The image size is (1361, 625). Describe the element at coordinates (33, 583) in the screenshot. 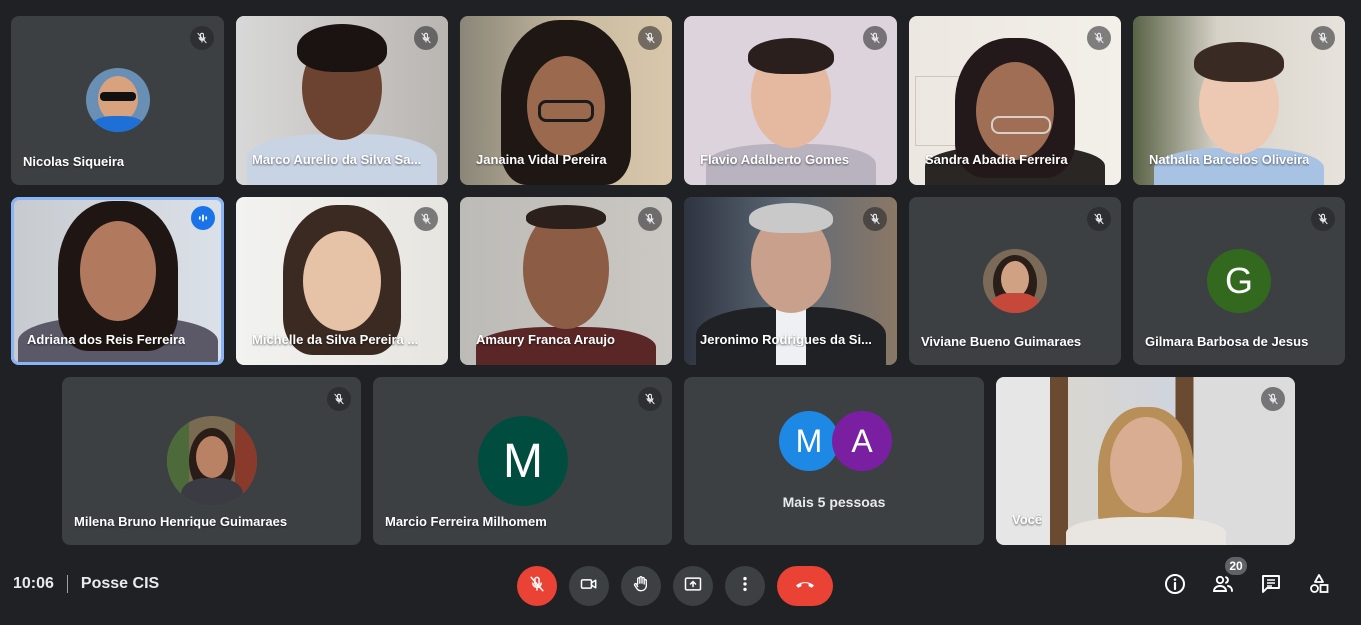

I see `clock-time: 10:06` at that location.